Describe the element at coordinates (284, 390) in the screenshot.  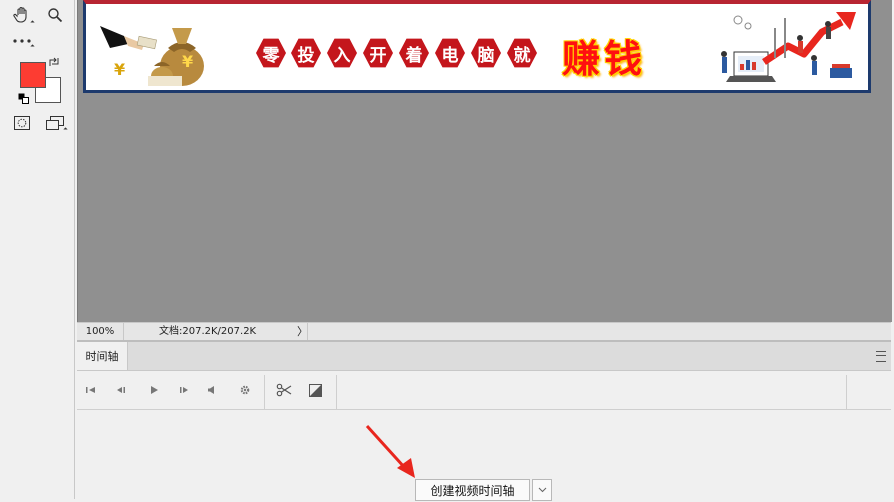
I see `split-icon` at that location.